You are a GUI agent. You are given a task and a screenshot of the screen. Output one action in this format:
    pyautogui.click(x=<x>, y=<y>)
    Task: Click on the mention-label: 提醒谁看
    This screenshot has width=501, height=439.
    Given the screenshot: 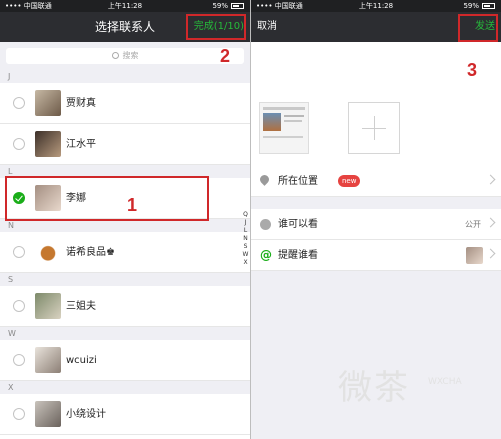 What is the action you would take?
    pyautogui.click(x=298, y=255)
    